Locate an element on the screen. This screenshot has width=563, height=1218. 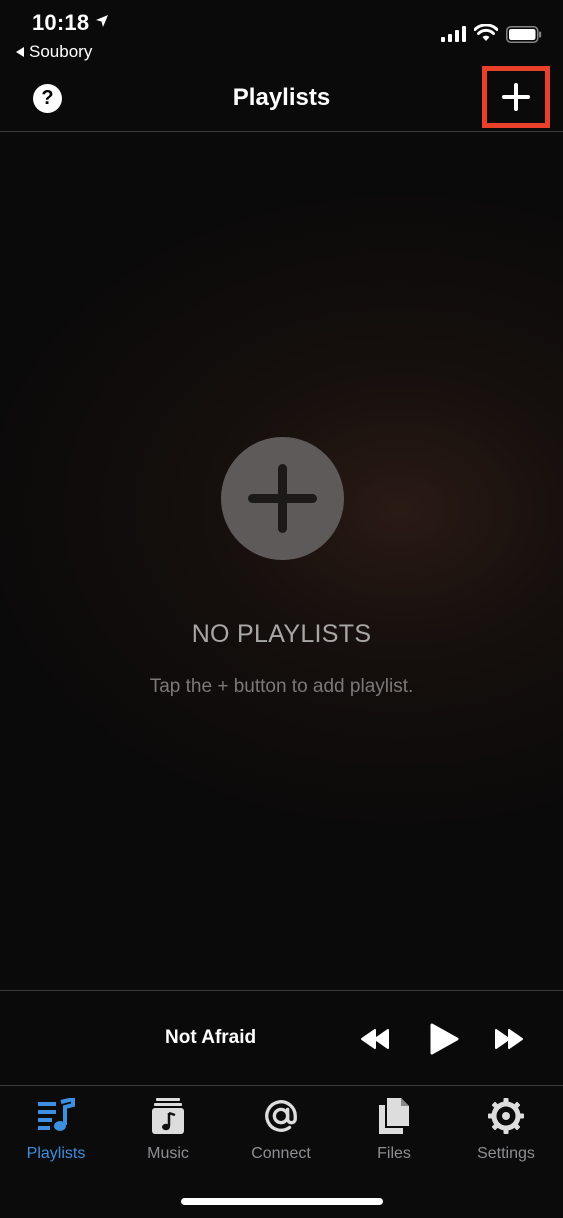
tab-label: Settings is located at coordinates (506, 1153).